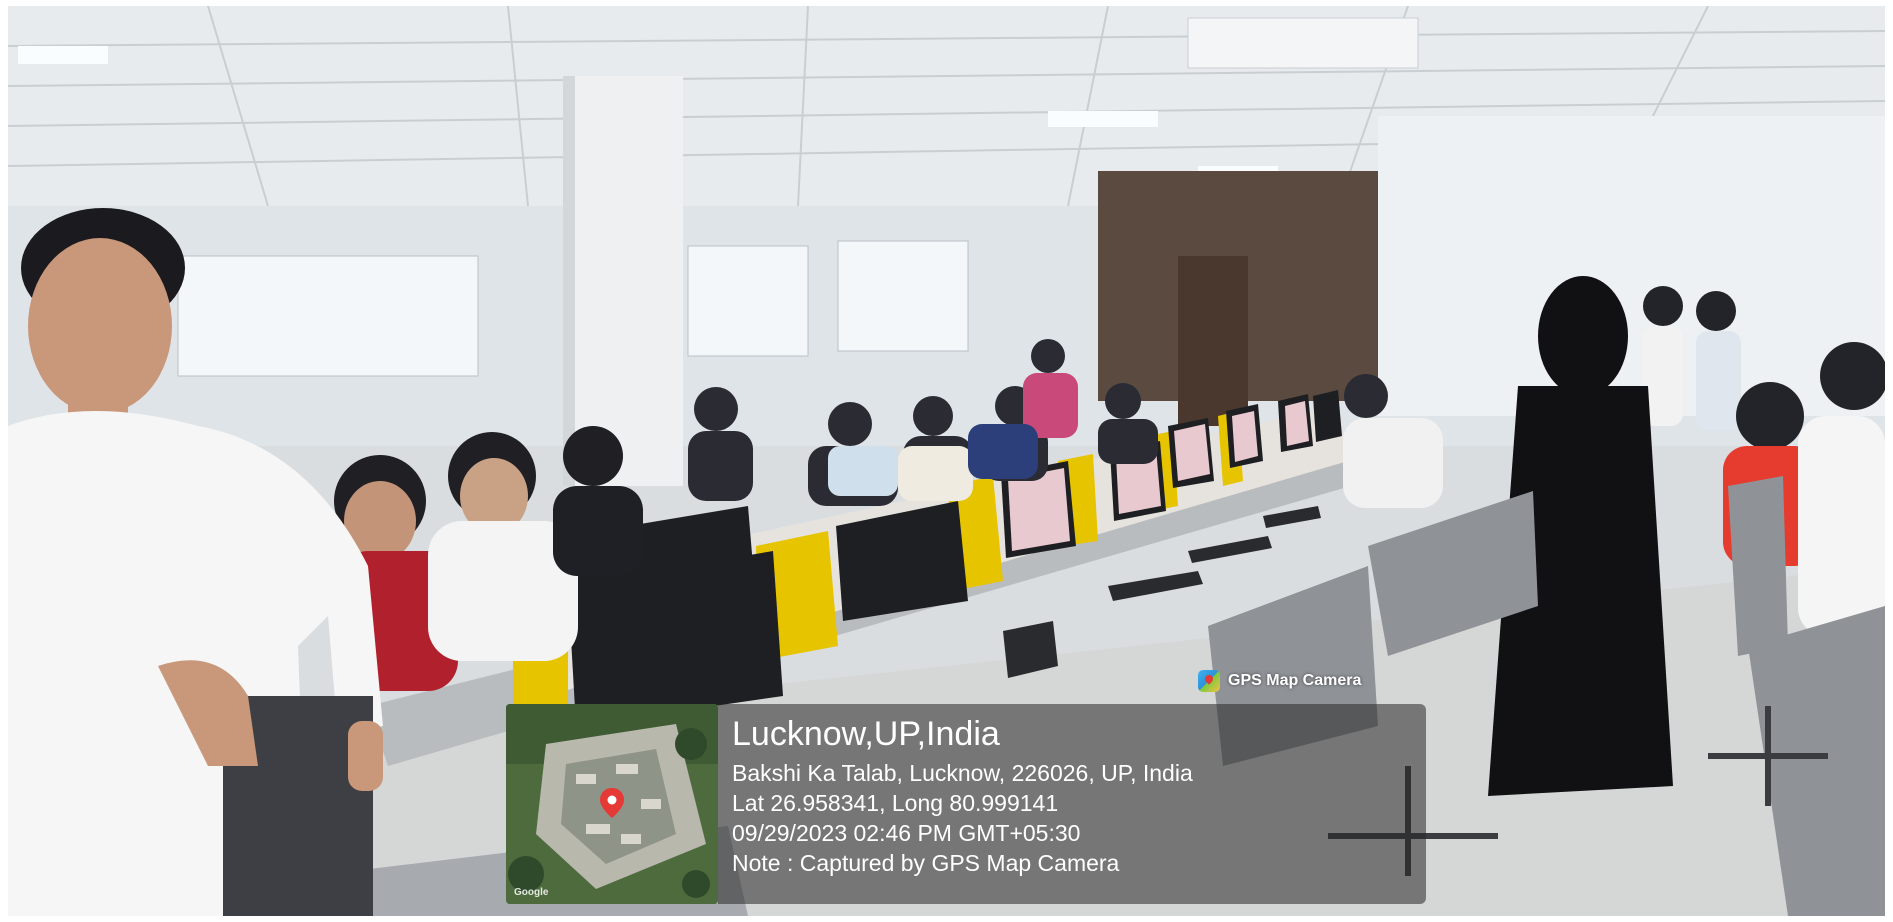 The image size is (1893, 922). I want to click on map-attribution: Google, so click(531, 892).